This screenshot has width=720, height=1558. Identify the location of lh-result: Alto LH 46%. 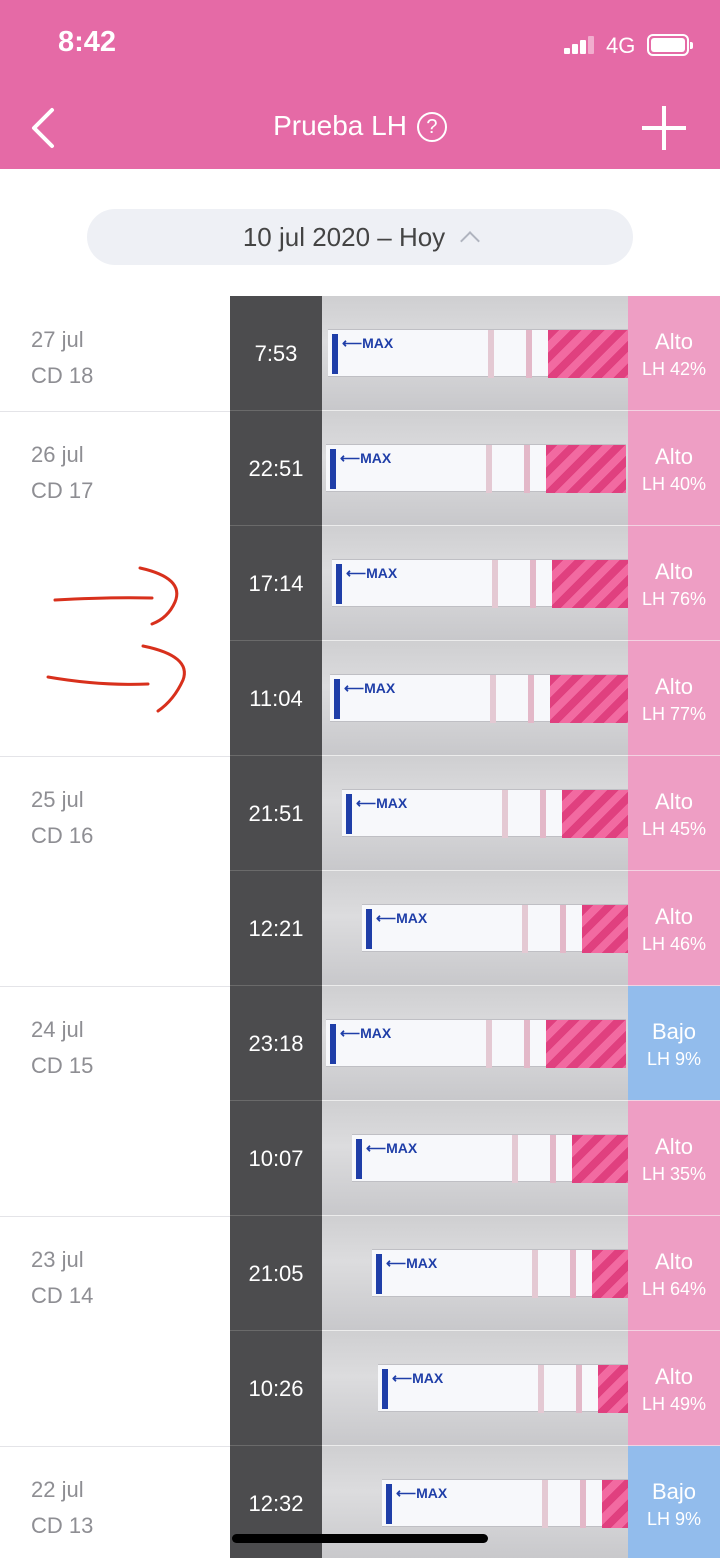
(674, 928).